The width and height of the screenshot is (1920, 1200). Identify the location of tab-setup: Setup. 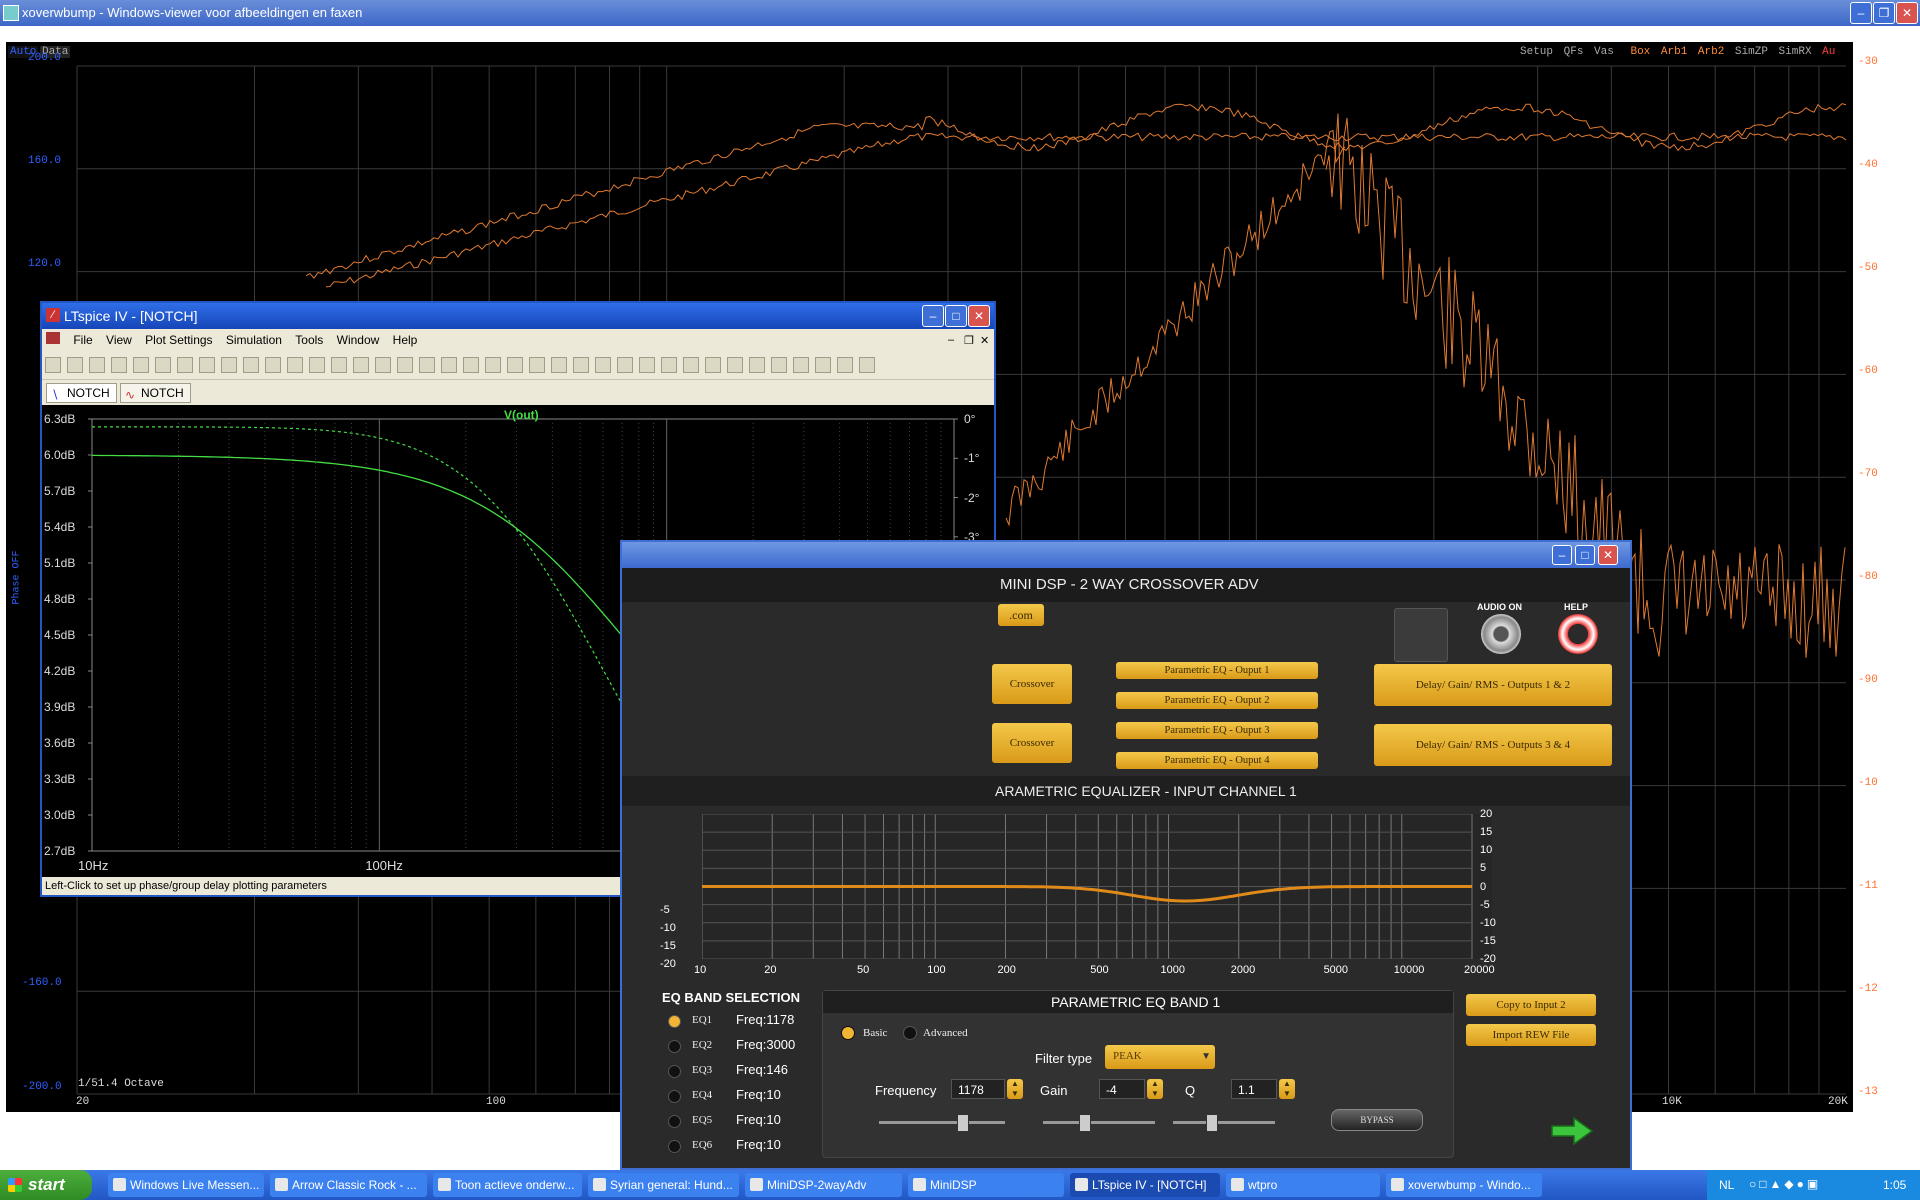
(1536, 52).